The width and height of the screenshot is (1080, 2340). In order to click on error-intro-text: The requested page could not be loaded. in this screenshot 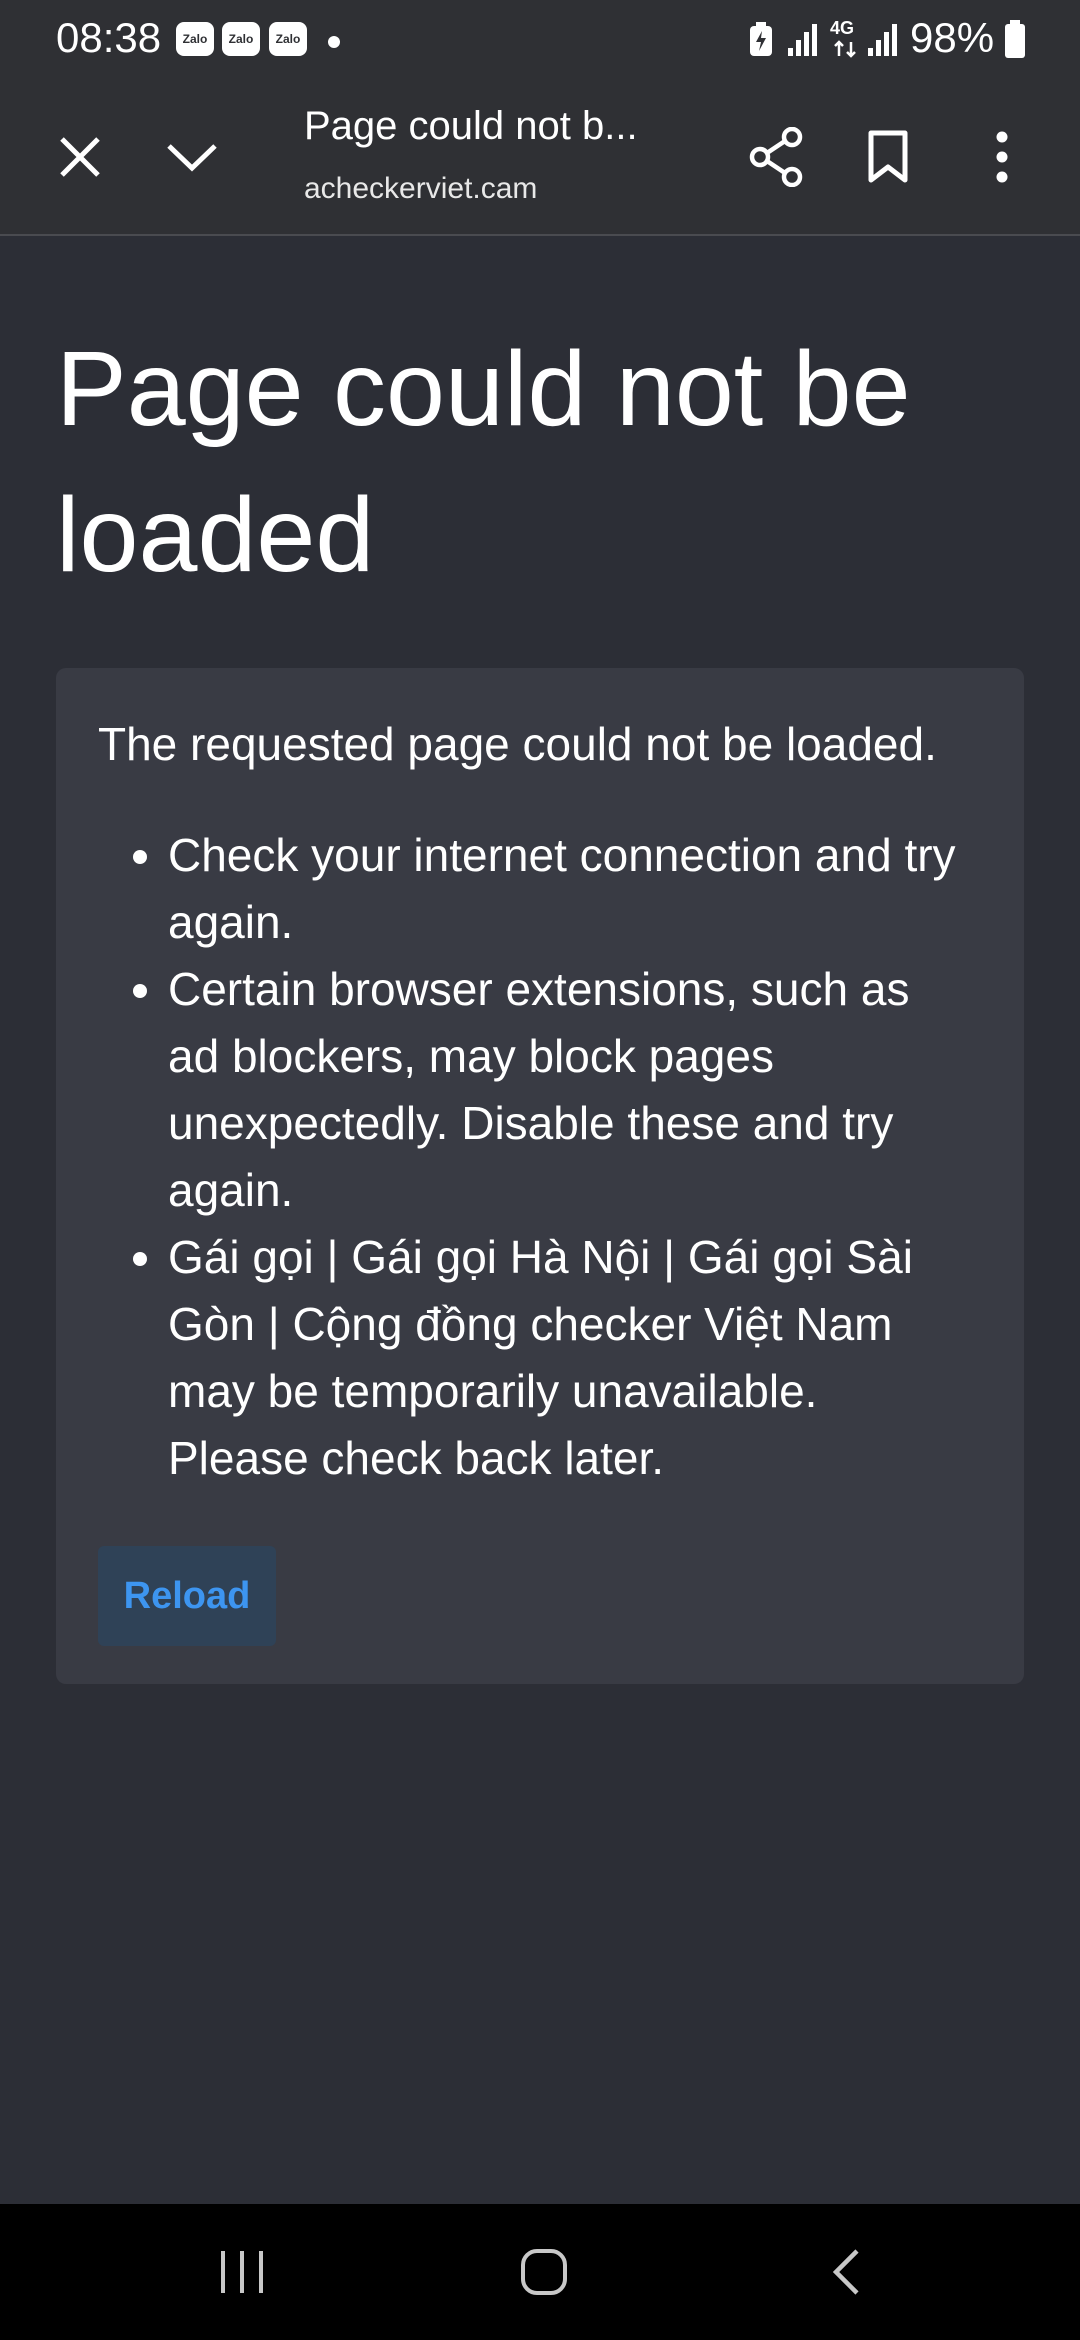, I will do `click(517, 744)`.